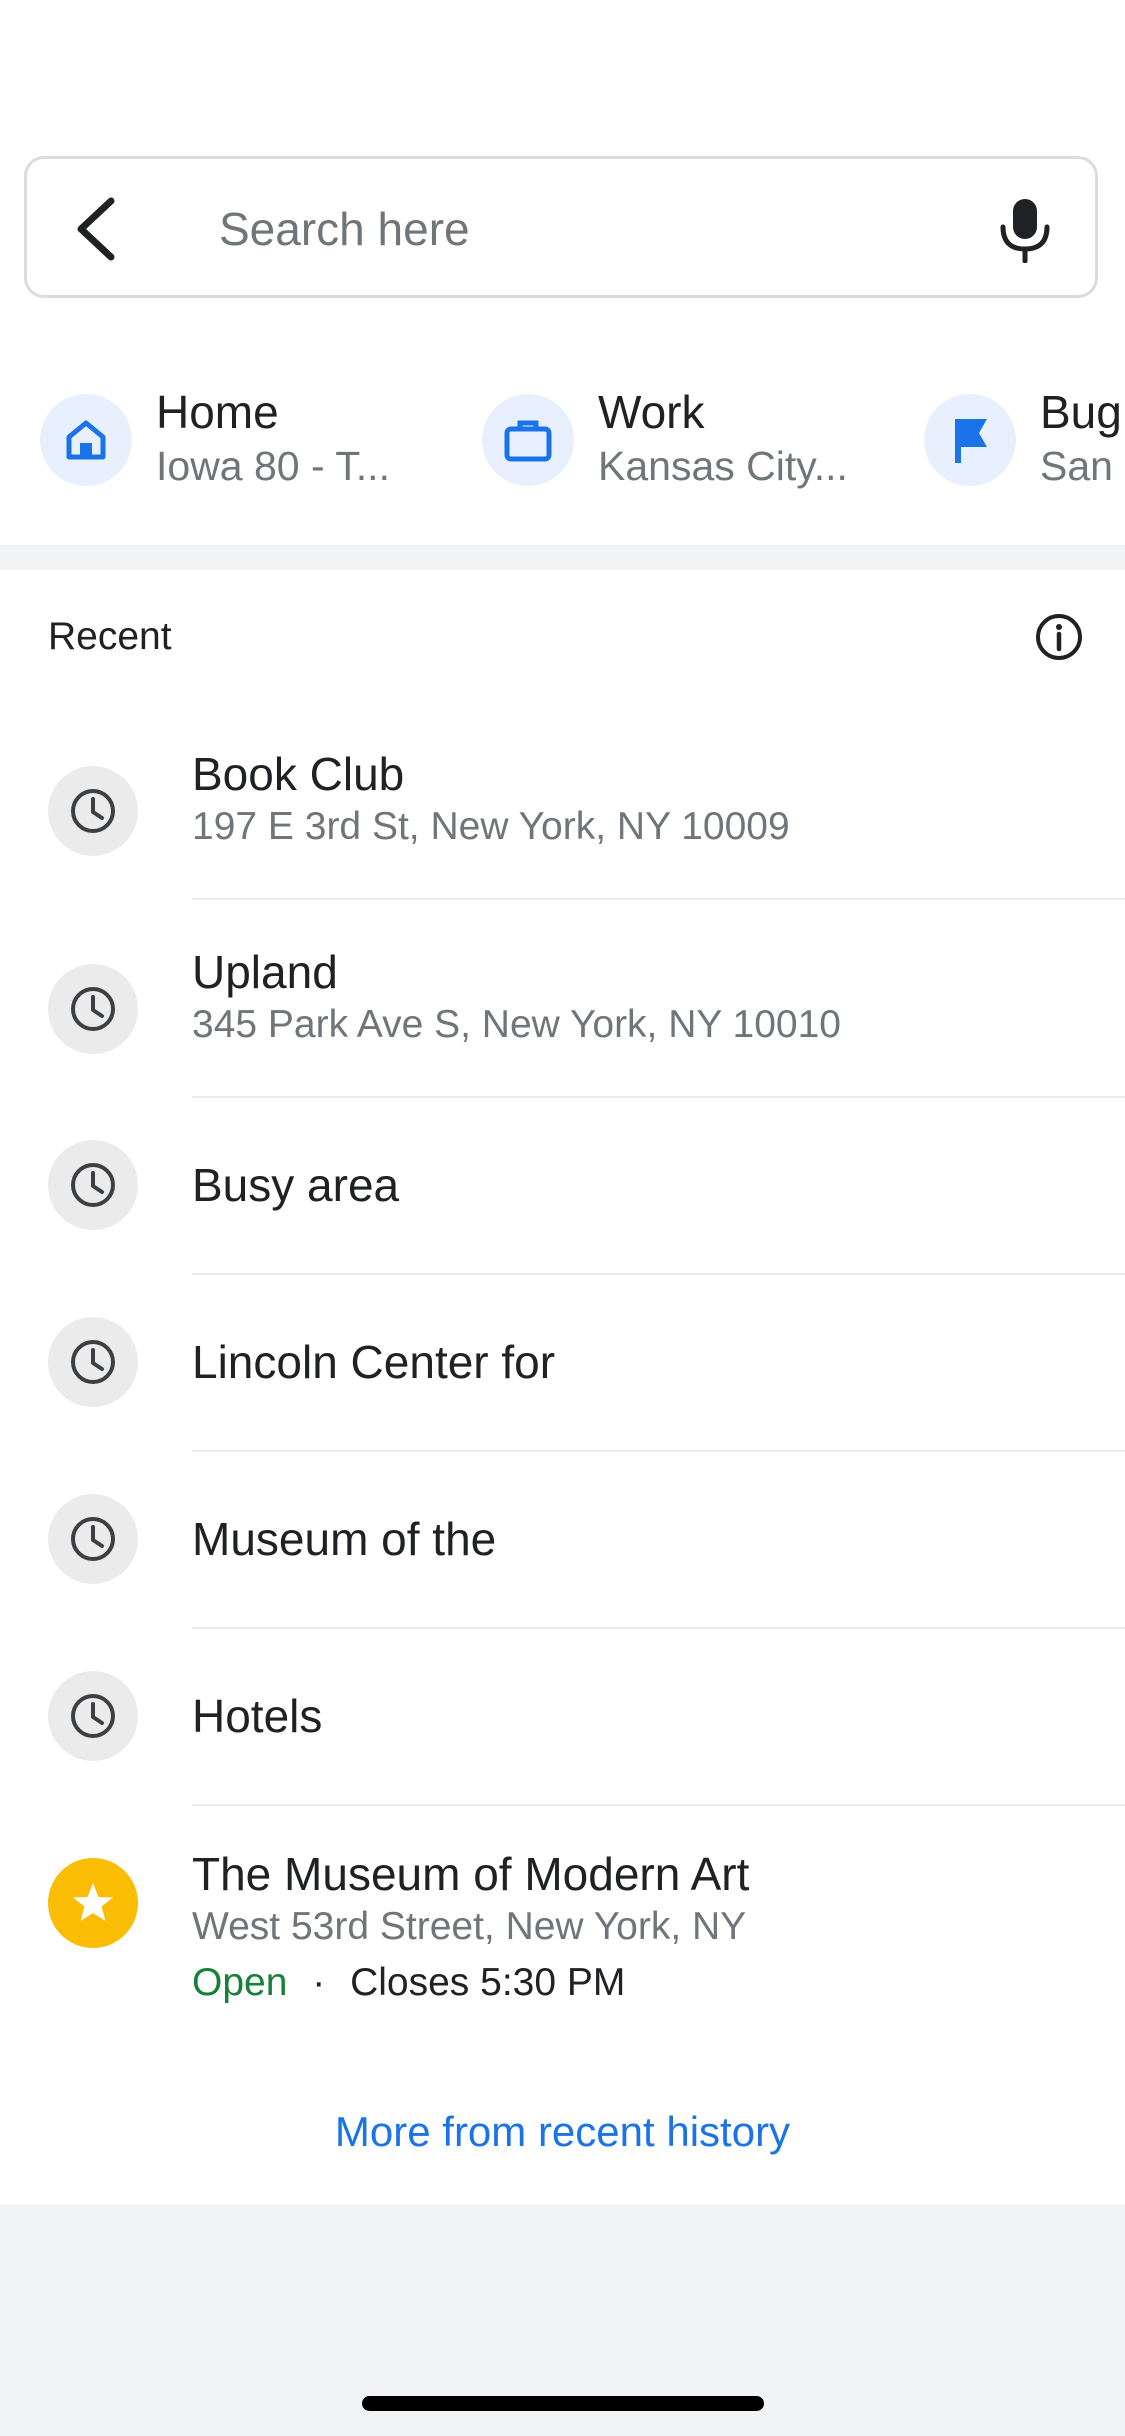 The height and width of the screenshot is (2436, 1125). Describe the element at coordinates (1076, 466) in the screenshot. I see `shortcut-subtitle: San` at that location.